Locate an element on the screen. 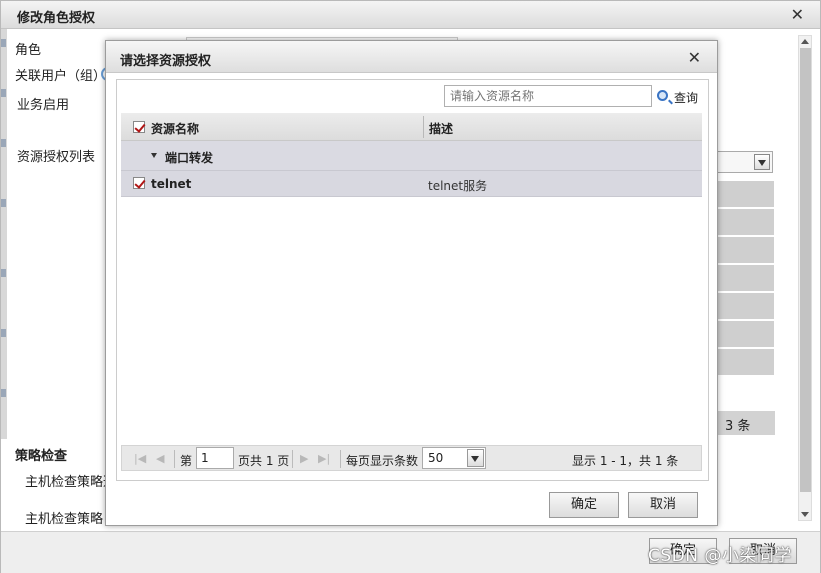  page-size-label: 每页显示条数 is located at coordinates (382, 461).